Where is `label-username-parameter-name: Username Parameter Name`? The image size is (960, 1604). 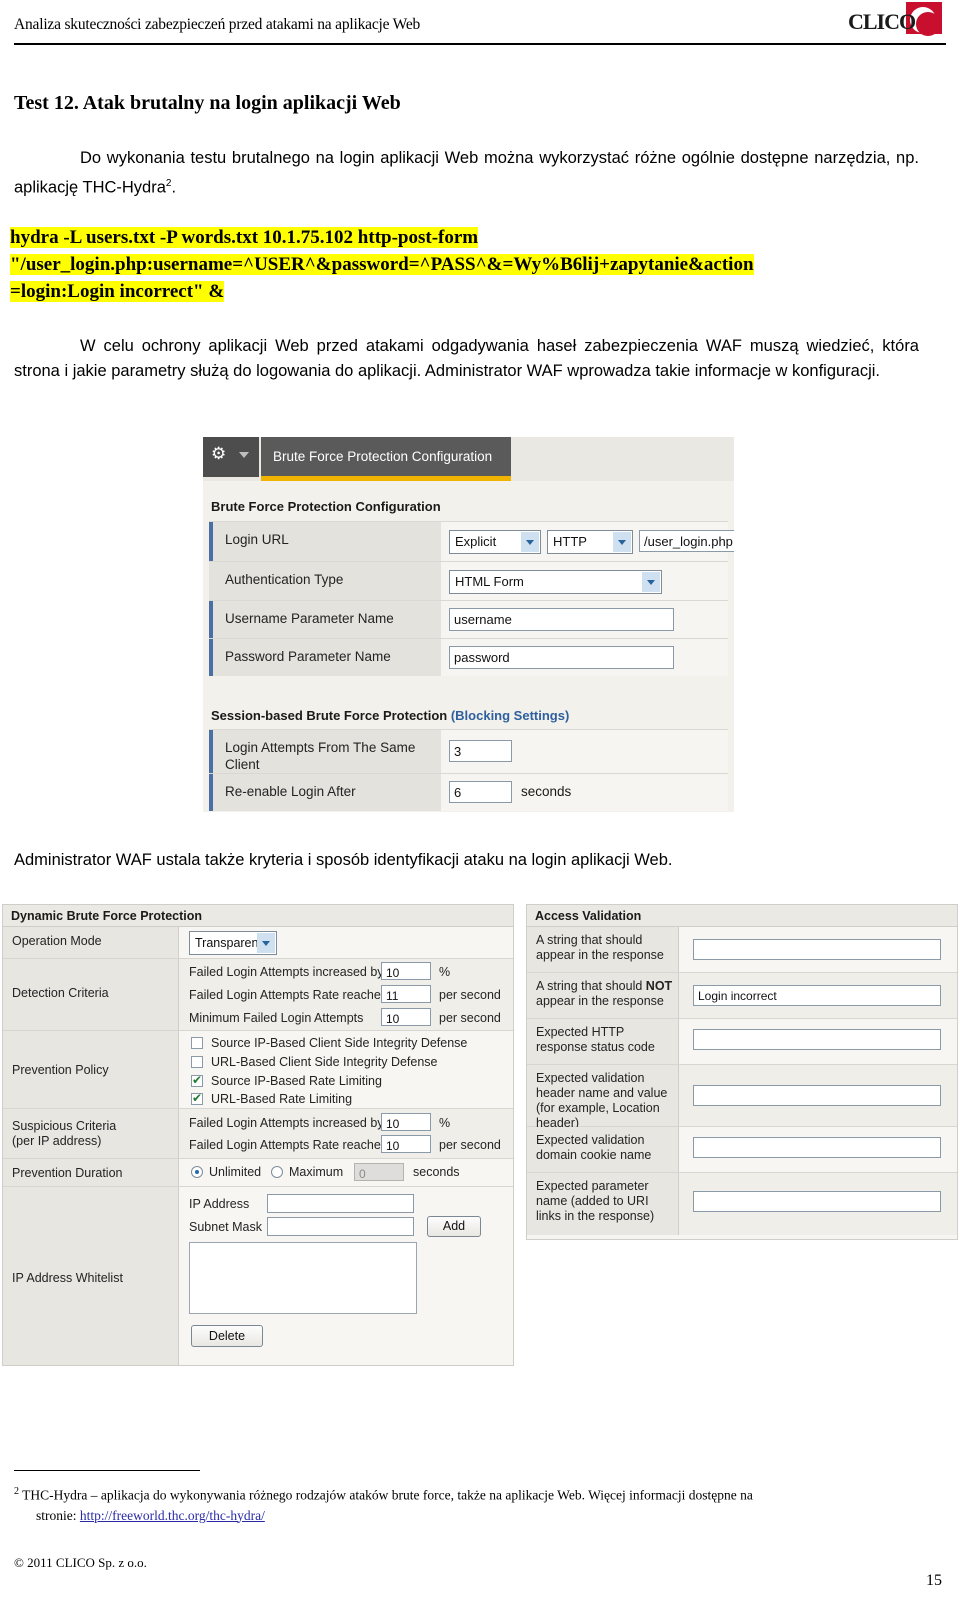
label-username-parameter-name: Username Parameter Name is located at coordinates (309, 618).